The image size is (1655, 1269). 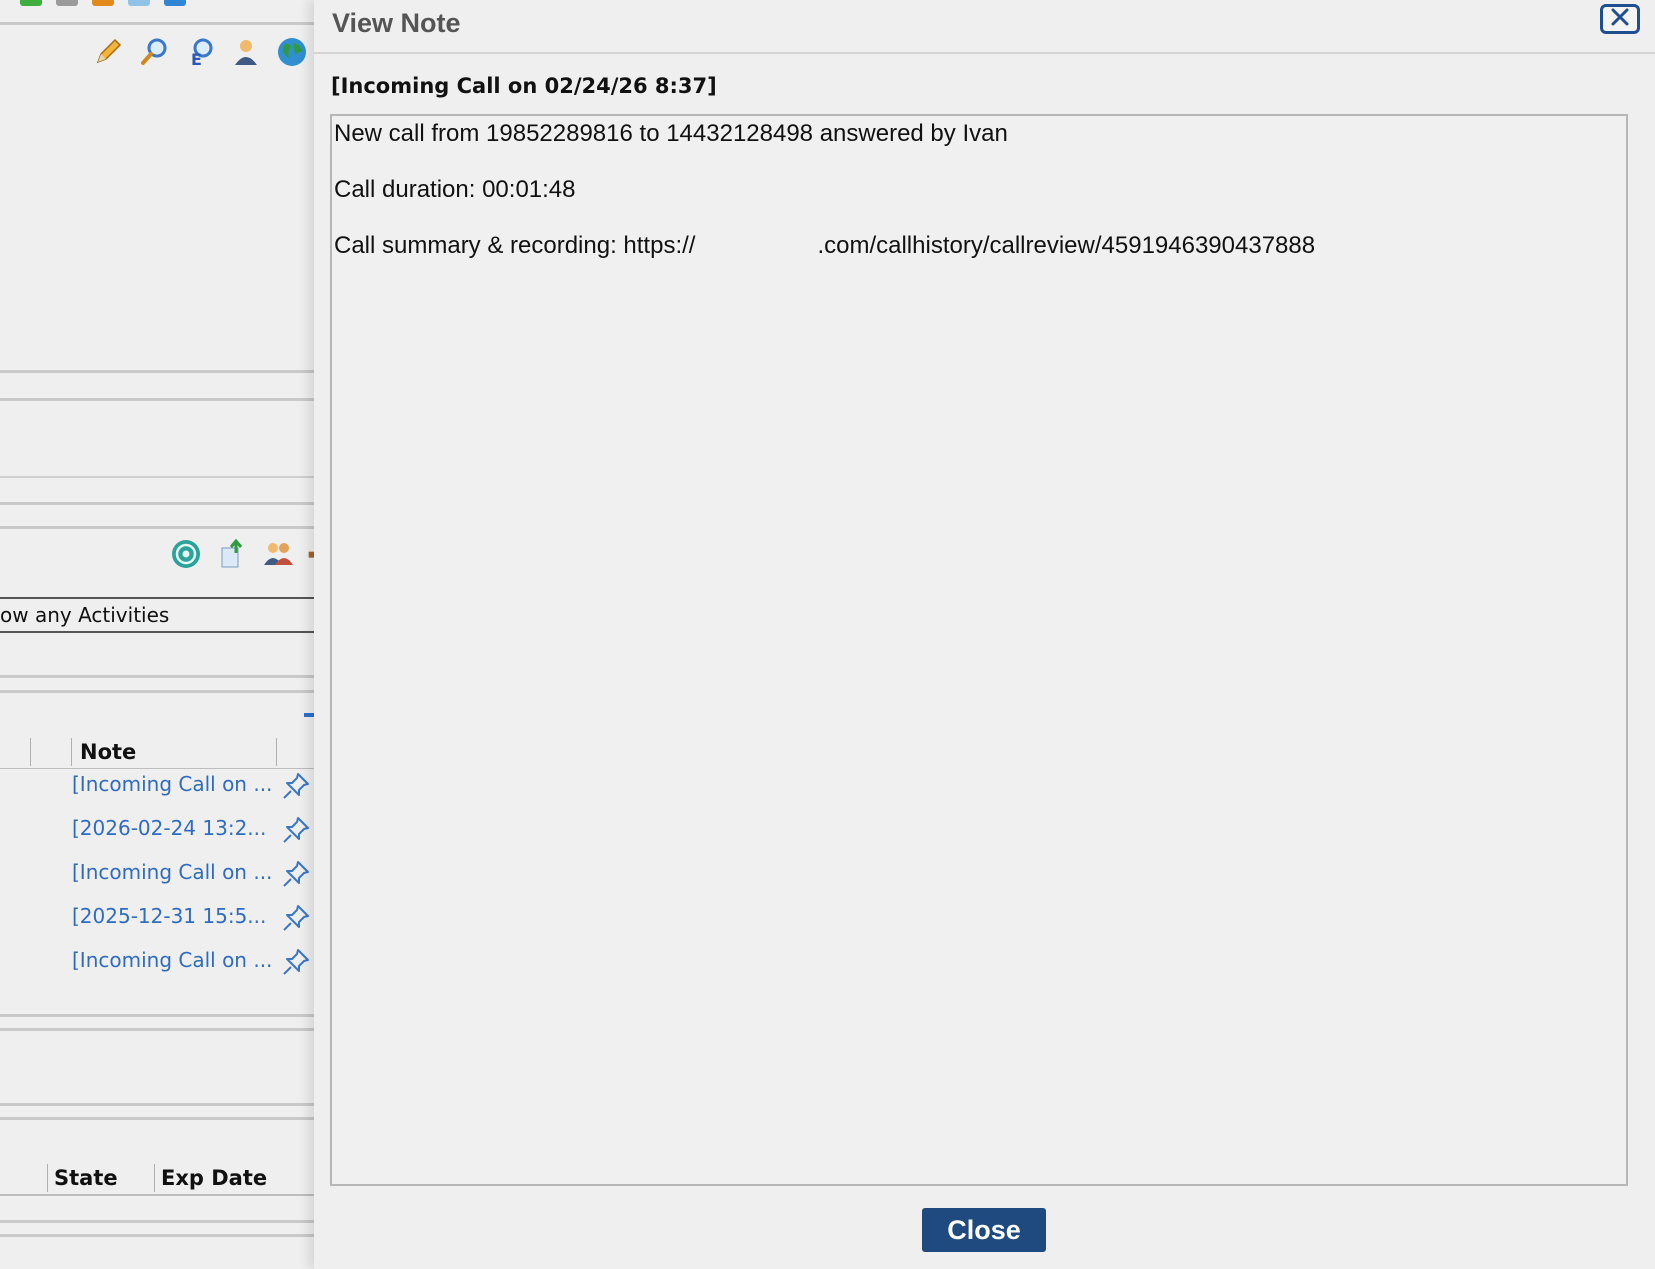 What do you see at coordinates (186, 554) in the screenshot?
I see `target-icon` at bounding box center [186, 554].